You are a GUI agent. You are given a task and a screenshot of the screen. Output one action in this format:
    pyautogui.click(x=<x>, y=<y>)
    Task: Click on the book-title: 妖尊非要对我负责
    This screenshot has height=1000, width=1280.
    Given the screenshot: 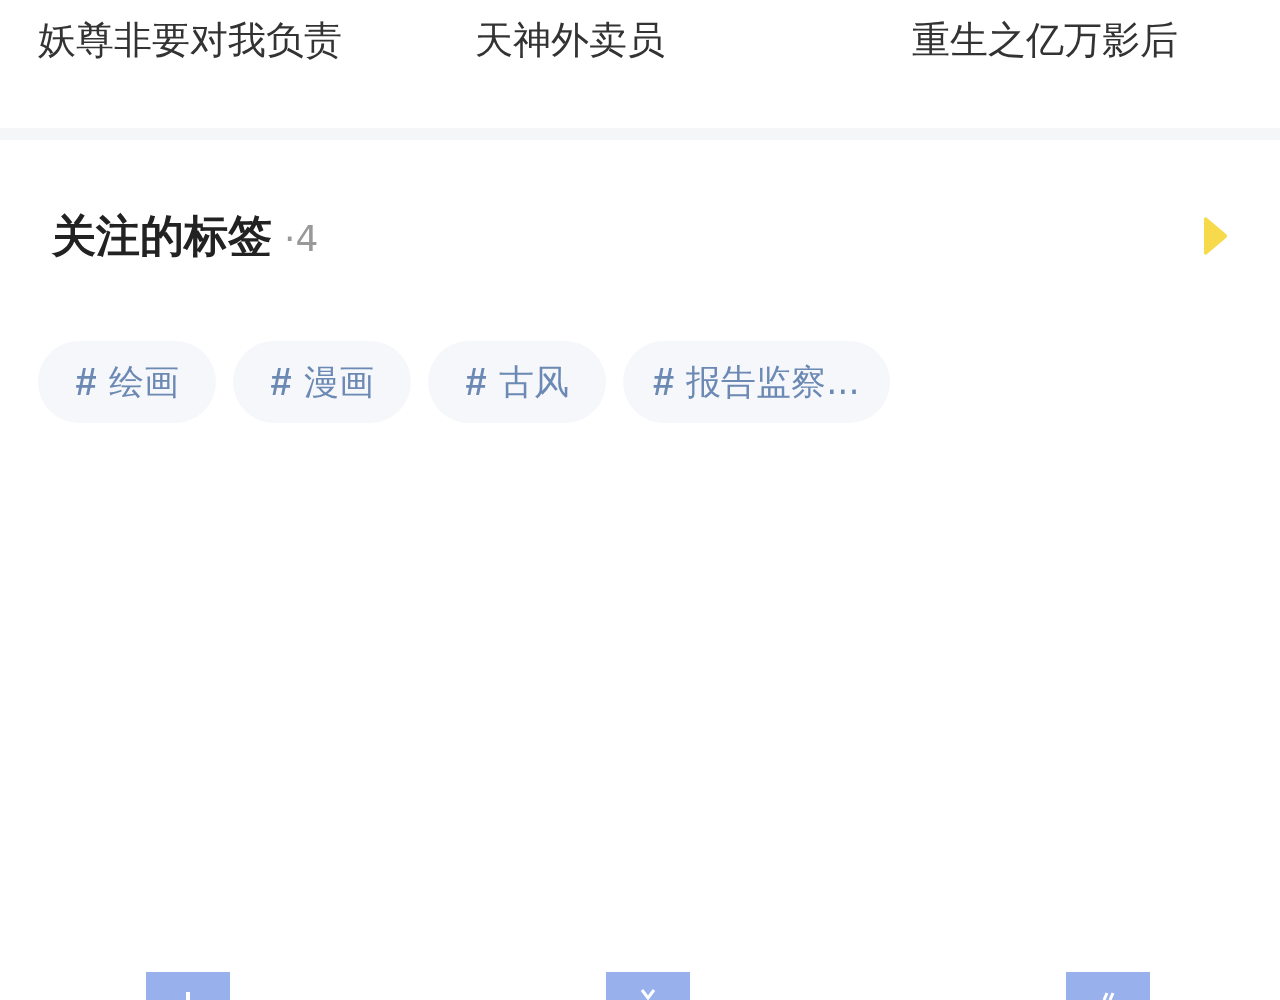 What is the action you would take?
    pyautogui.click(x=190, y=40)
    